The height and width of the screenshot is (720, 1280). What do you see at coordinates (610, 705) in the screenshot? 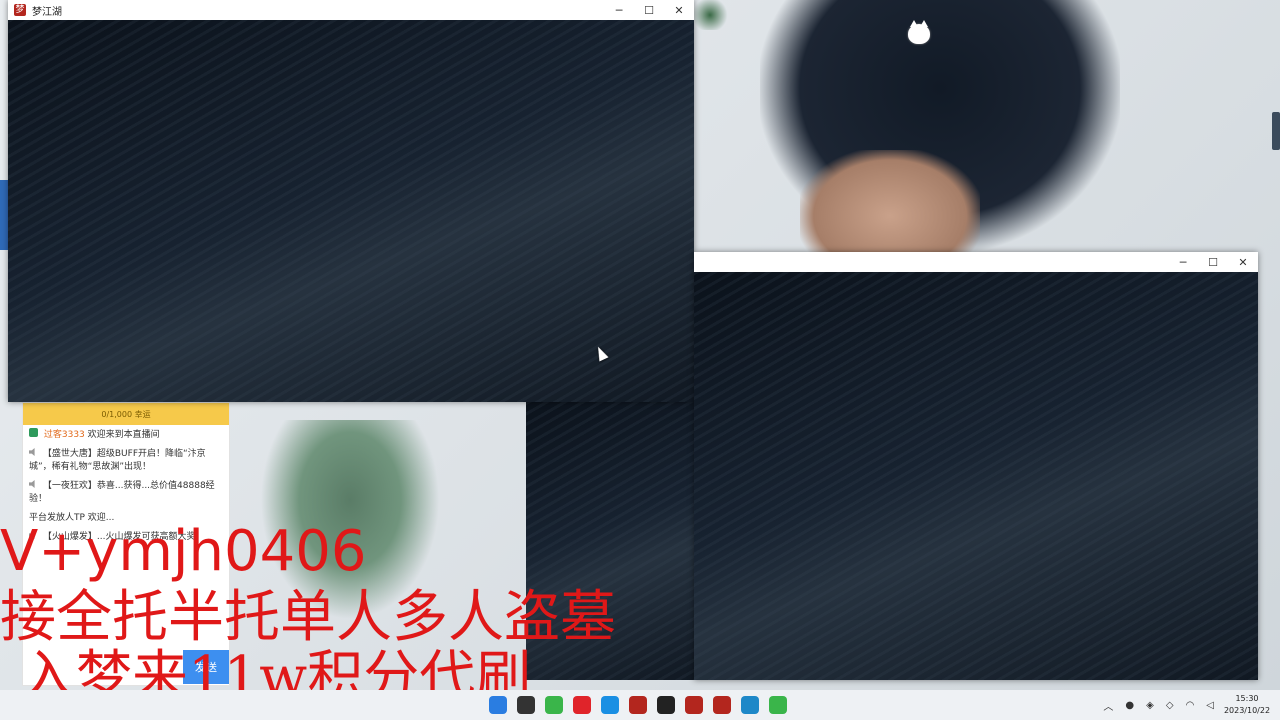
I see `kugou-icon` at bounding box center [610, 705].